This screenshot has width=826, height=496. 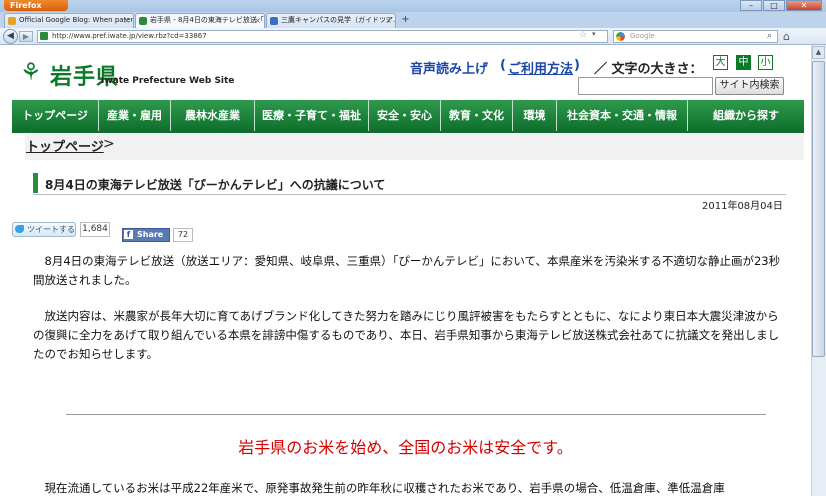 What do you see at coordinates (648, 69) in the screenshot?
I see `font-size-label: ／ 文字の大きさ：` at bounding box center [648, 69].